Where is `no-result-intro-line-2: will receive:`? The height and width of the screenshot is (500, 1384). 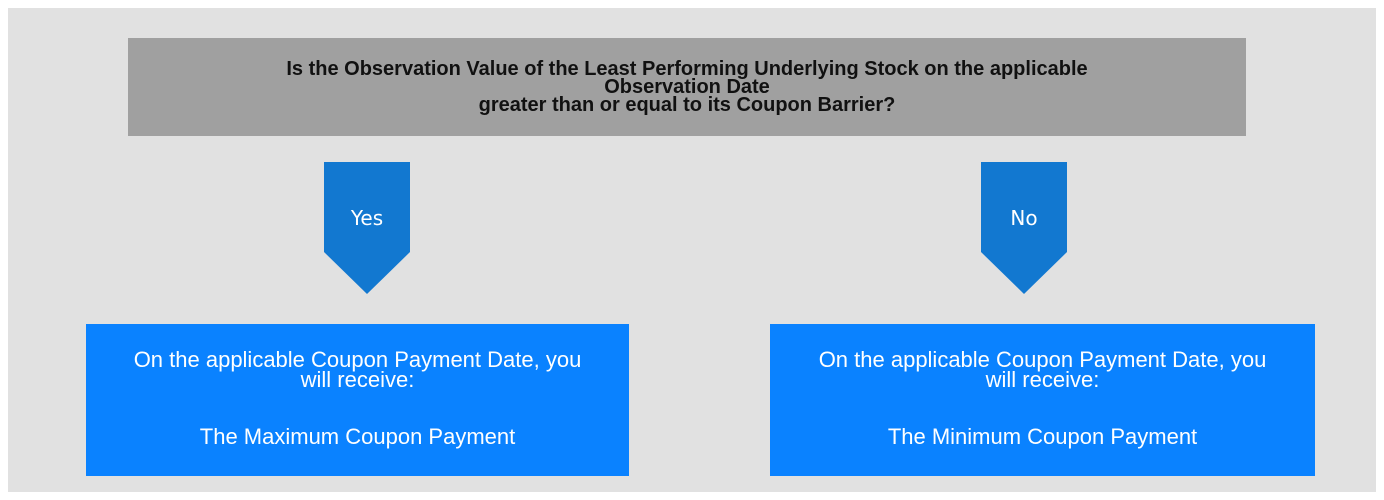
no-result-intro-line-2: will receive: is located at coordinates (1042, 379).